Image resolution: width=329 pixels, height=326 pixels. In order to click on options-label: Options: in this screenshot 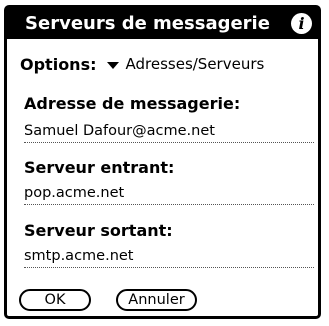, I will do `click(58, 64)`.